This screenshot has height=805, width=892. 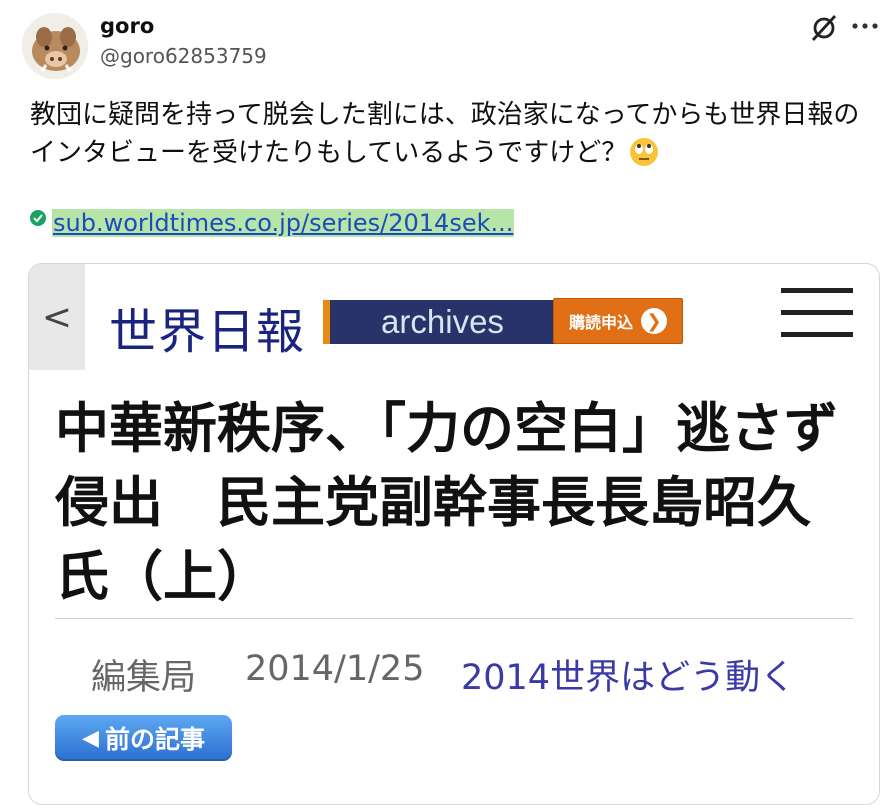 What do you see at coordinates (654, 321) in the screenshot?
I see `arrow-right-icon: ❯` at bounding box center [654, 321].